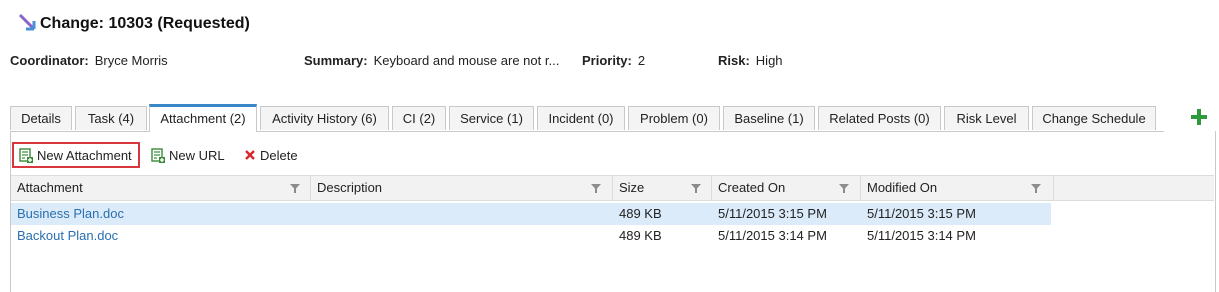 The height and width of the screenshot is (292, 1219). I want to click on tab-service: Service (1), so click(491, 118).